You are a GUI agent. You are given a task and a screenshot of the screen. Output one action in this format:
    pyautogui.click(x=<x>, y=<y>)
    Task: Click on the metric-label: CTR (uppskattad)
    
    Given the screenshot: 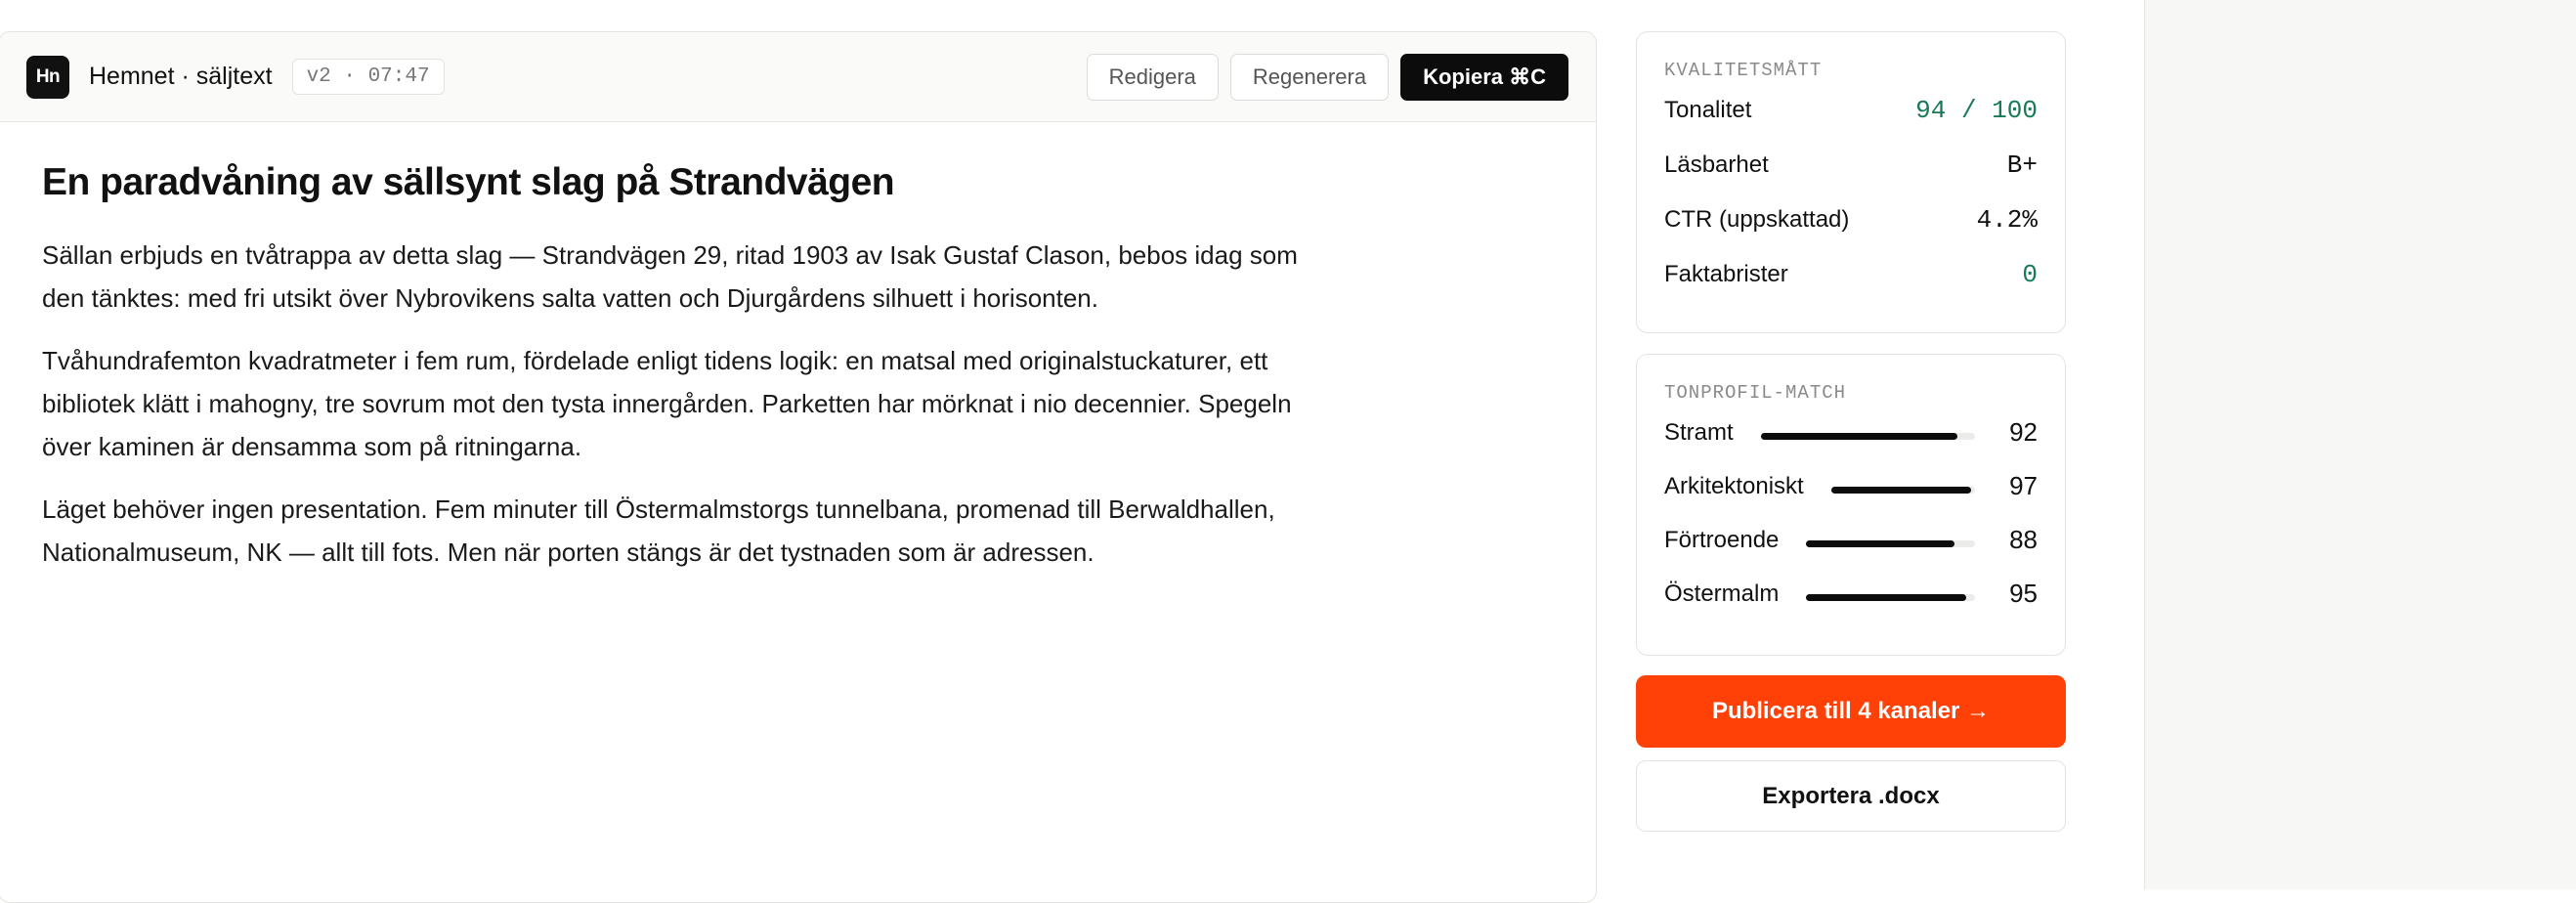 What is the action you would take?
    pyautogui.click(x=1757, y=219)
    